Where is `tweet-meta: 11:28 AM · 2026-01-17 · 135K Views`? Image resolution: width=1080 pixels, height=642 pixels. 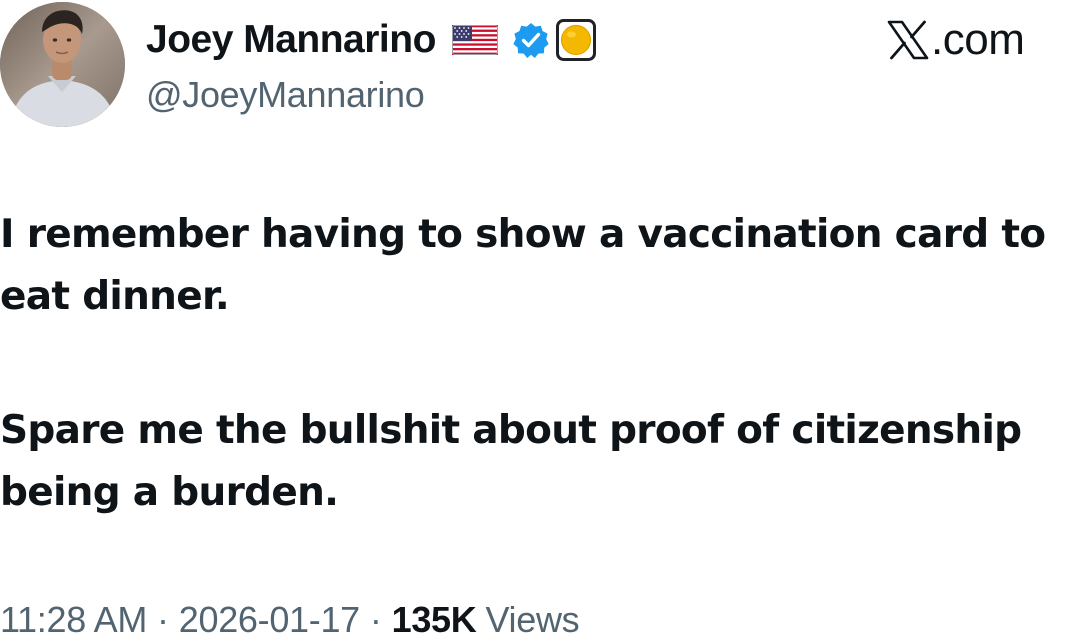
tweet-meta: 11:28 AM · 2026-01-17 · 135K Views is located at coordinates (290, 620).